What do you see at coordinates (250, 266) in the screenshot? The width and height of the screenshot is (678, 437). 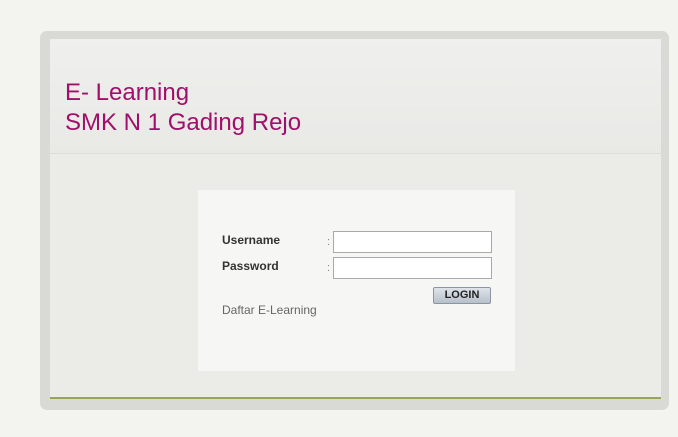 I see `password-label: Password` at bounding box center [250, 266].